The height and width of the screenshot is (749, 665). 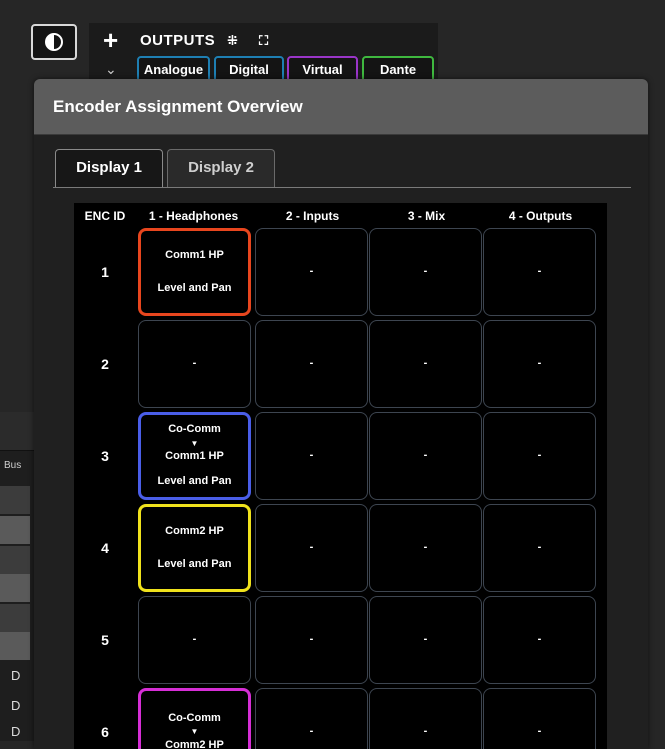 What do you see at coordinates (110, 40) in the screenshot?
I see `add-icon: +` at bounding box center [110, 40].